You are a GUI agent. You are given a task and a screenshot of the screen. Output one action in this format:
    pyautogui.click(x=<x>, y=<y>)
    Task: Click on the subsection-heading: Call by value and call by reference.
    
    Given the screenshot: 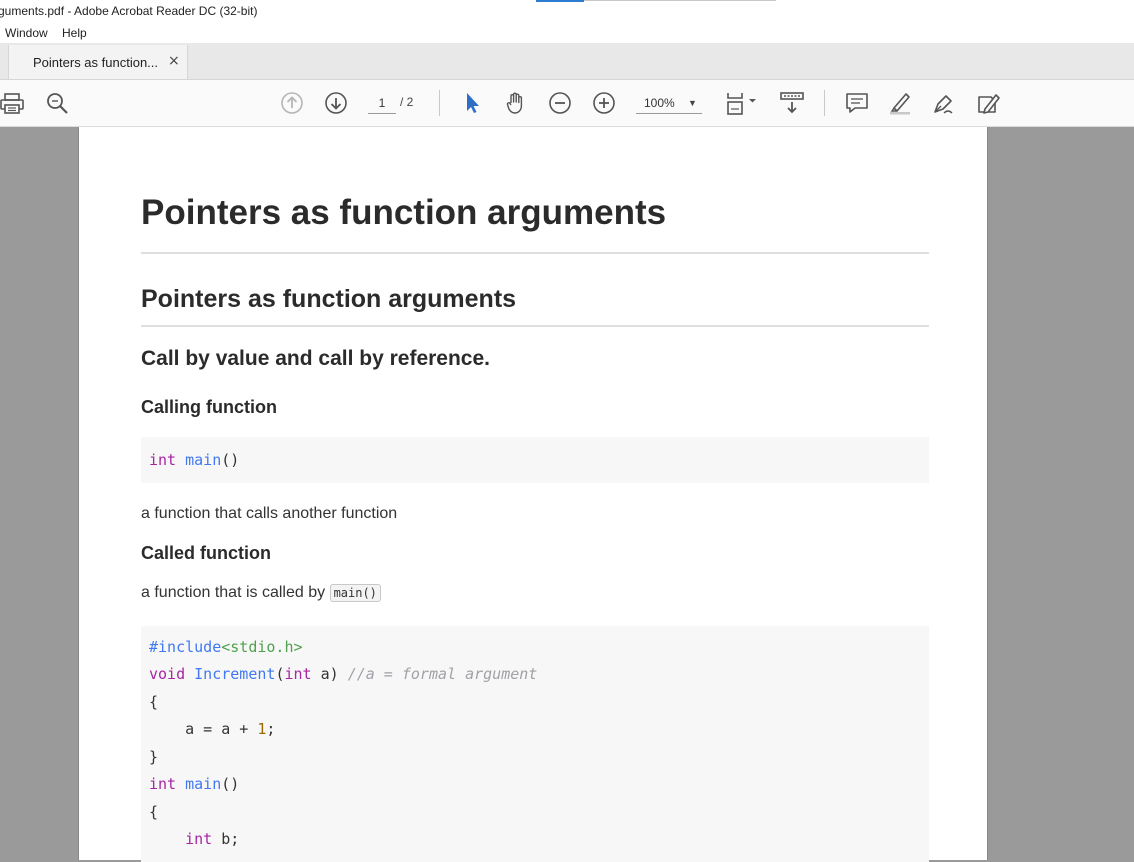 What is the action you would take?
    pyautogui.click(x=315, y=358)
    